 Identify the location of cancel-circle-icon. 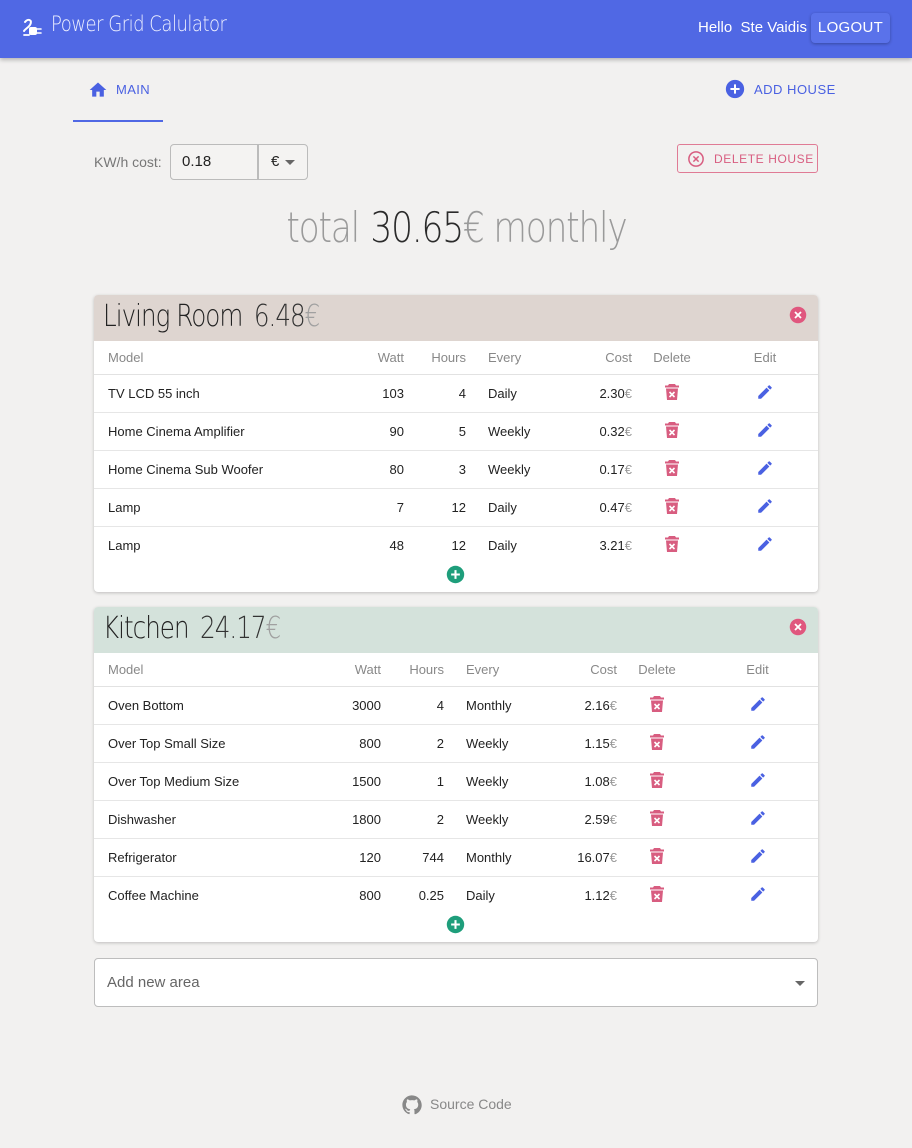
(696, 159).